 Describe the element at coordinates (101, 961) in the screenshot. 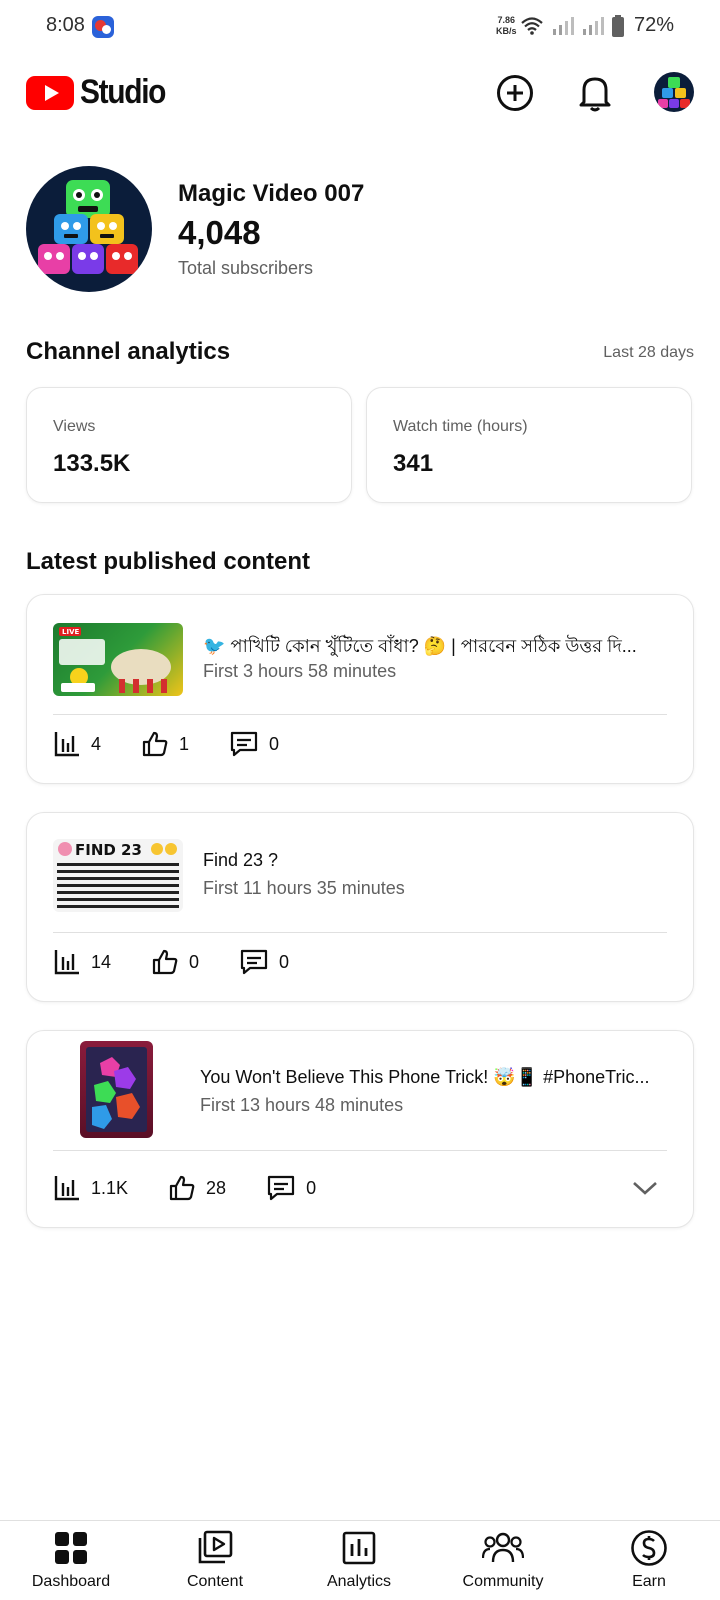

I see `views-count: 14` at that location.